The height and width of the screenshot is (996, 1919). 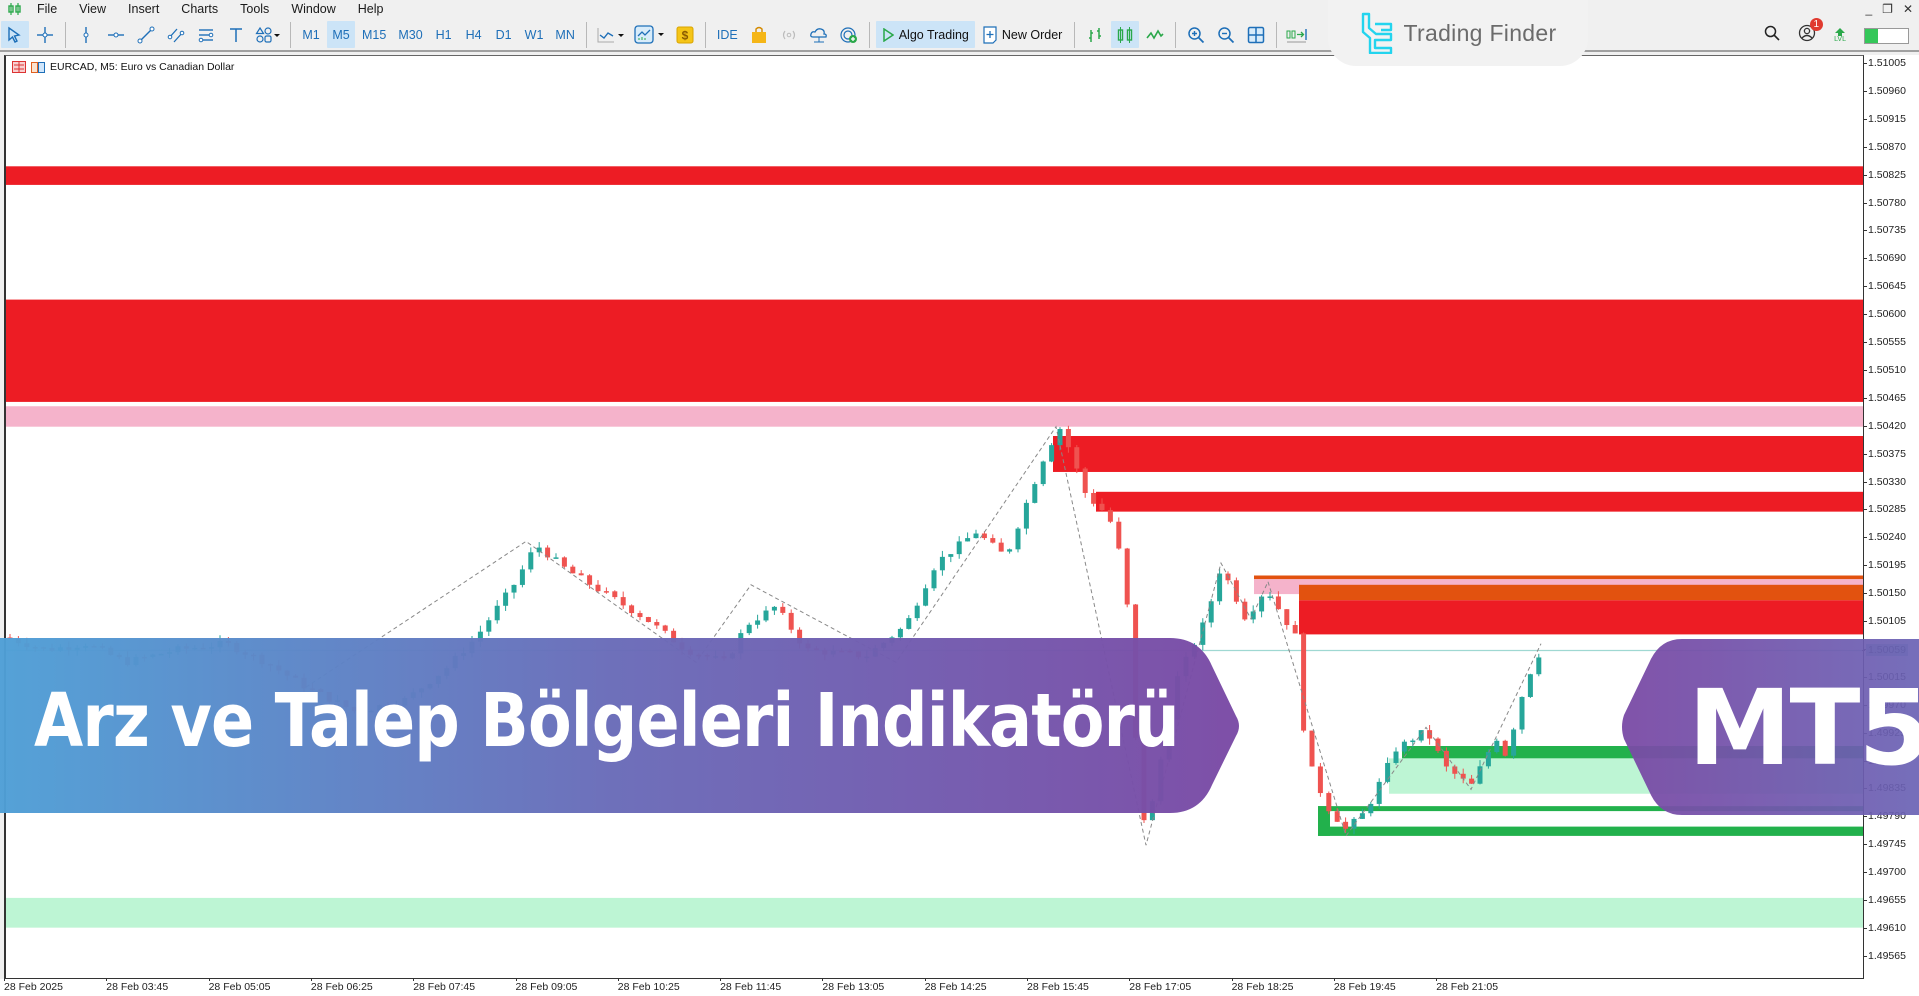 What do you see at coordinates (313, 9) in the screenshot?
I see `menu-window: Window` at bounding box center [313, 9].